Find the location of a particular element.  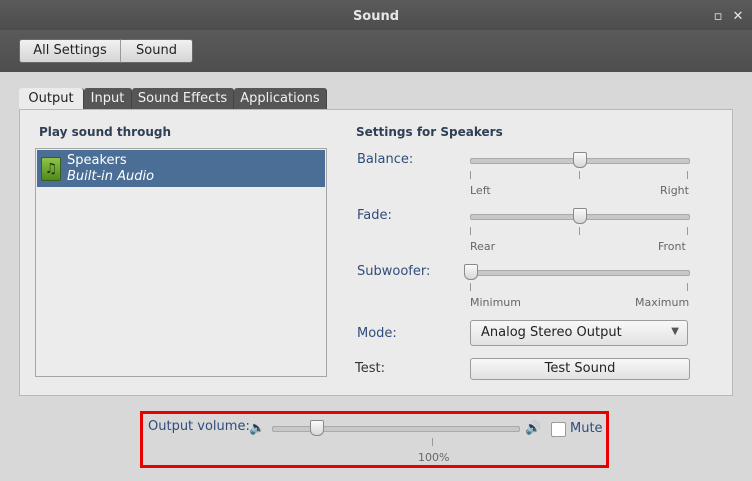

mode-label: Mode: is located at coordinates (377, 333).